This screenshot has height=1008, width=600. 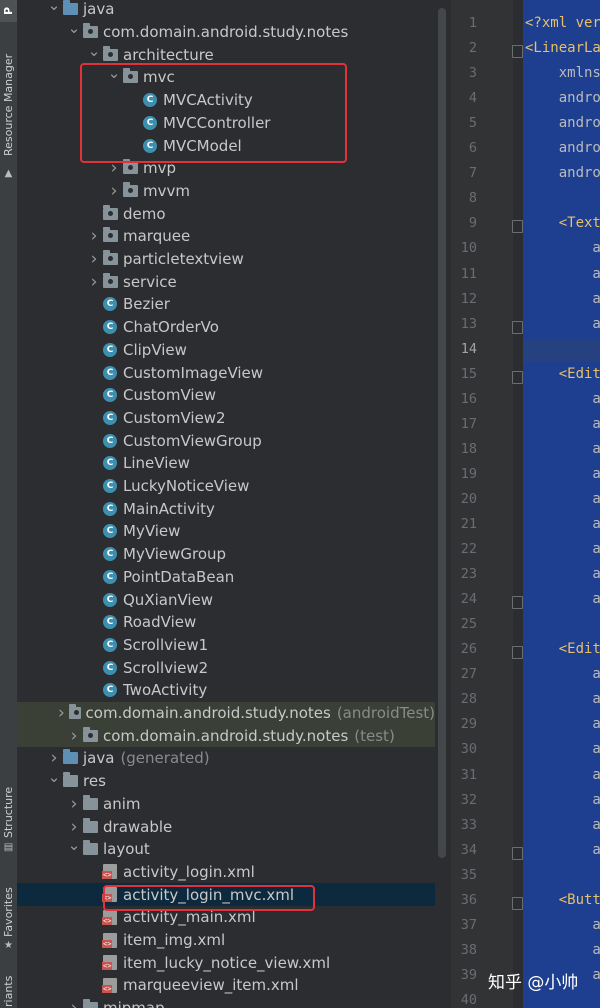 I want to click on tree-item: › mipmap, so click(x=226, y=1002).